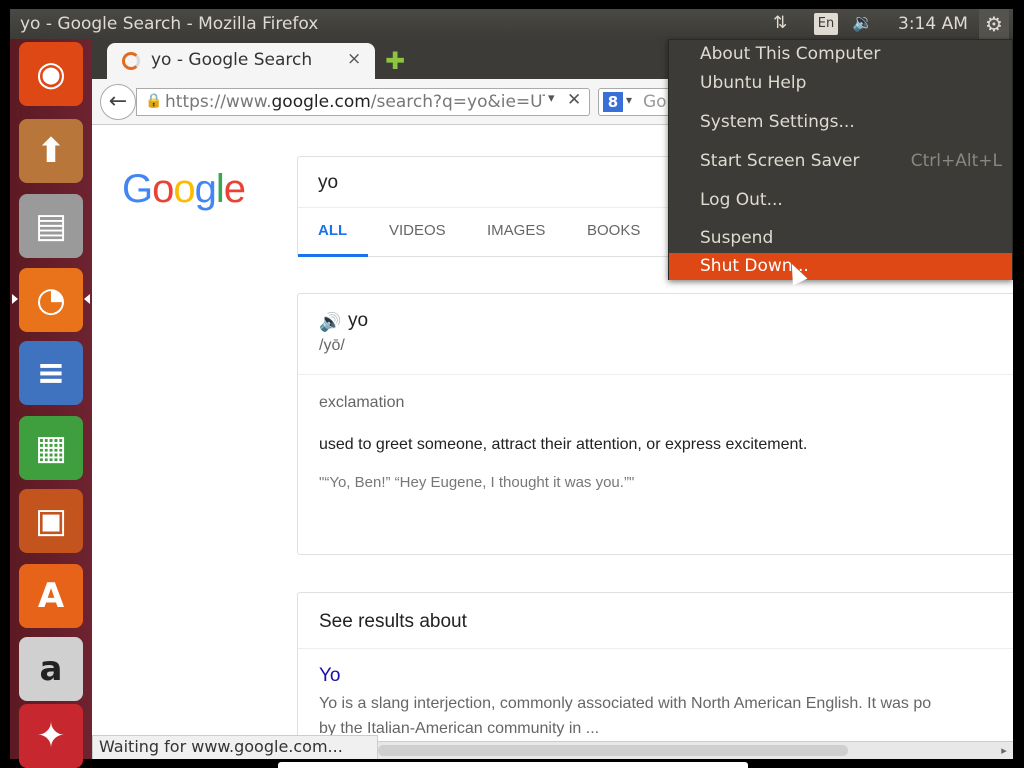  I want to click on menu-label: Start Screen Saver, so click(780, 161).